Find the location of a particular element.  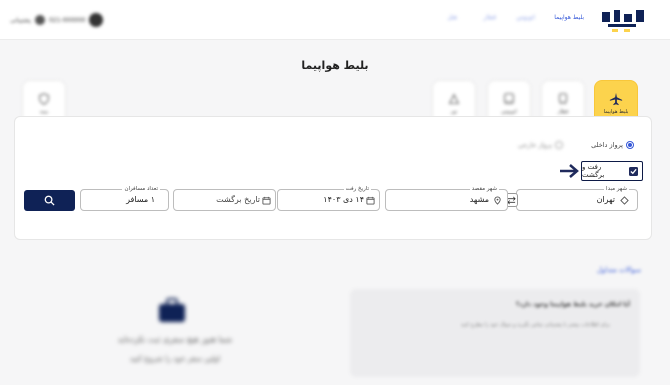

category-label: بیمه is located at coordinates (44, 111).